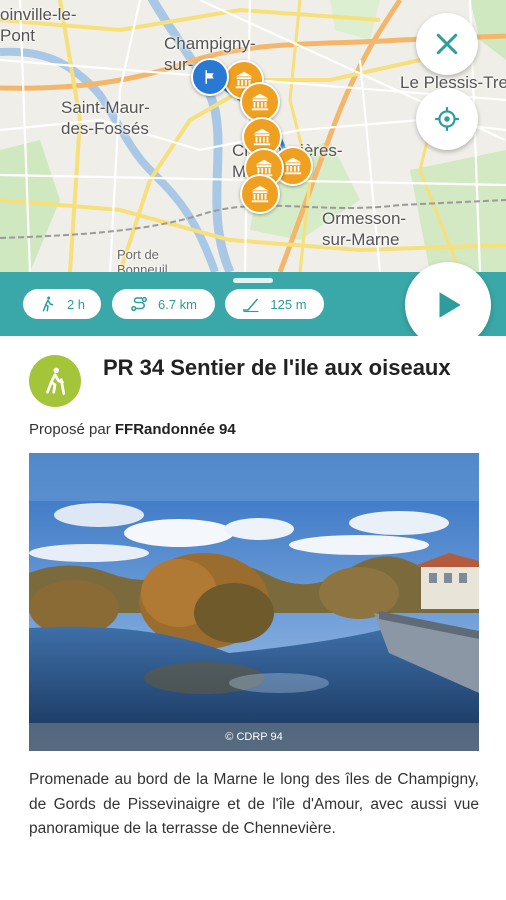 This screenshot has width=506, height=900. What do you see at coordinates (105, 118) in the screenshot?
I see `map-label-saint-maur: Saint-Maur- des-Fossés` at bounding box center [105, 118].